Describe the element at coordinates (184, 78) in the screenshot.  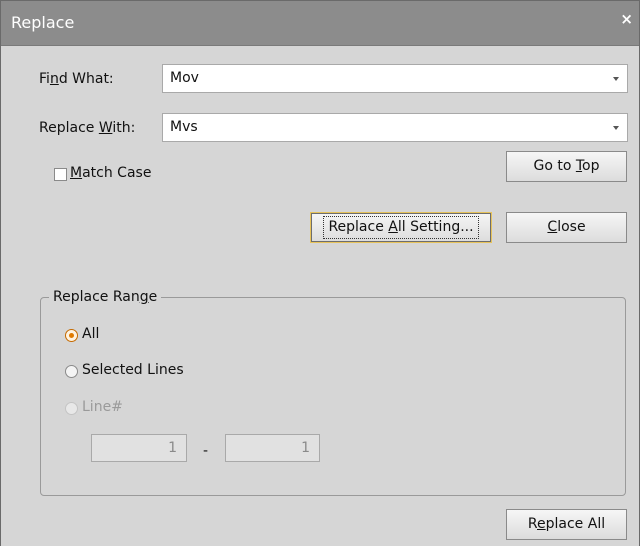
I see `find-what-value: Mov` at that location.